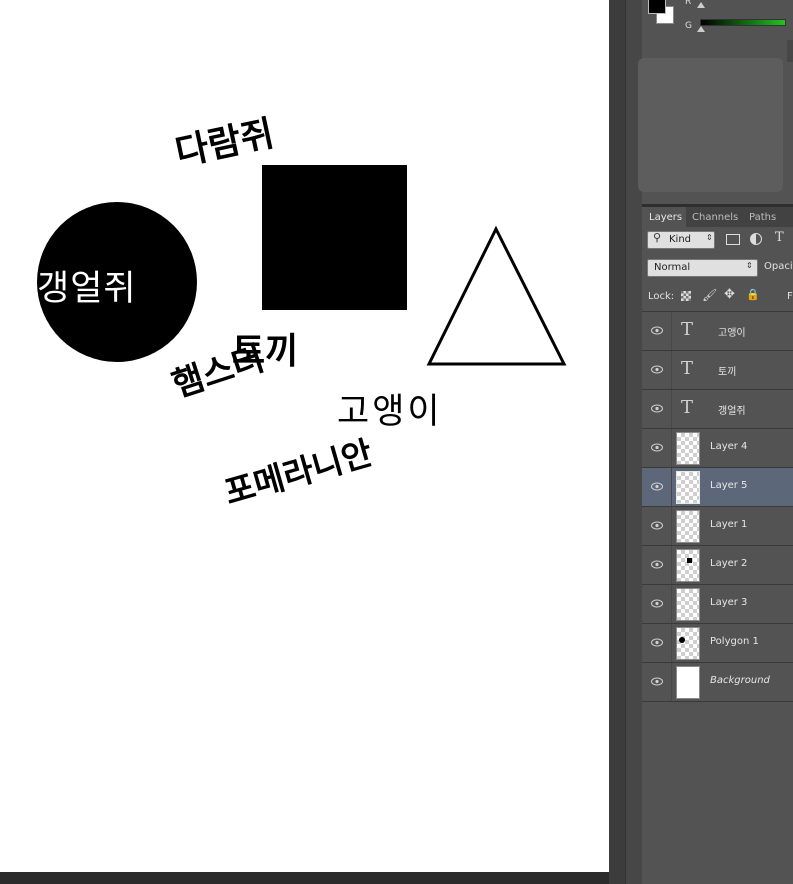 This screenshot has width=793, height=884. What do you see at coordinates (682, 640) in the screenshot?
I see `thumbnail-circle-mark` at bounding box center [682, 640].